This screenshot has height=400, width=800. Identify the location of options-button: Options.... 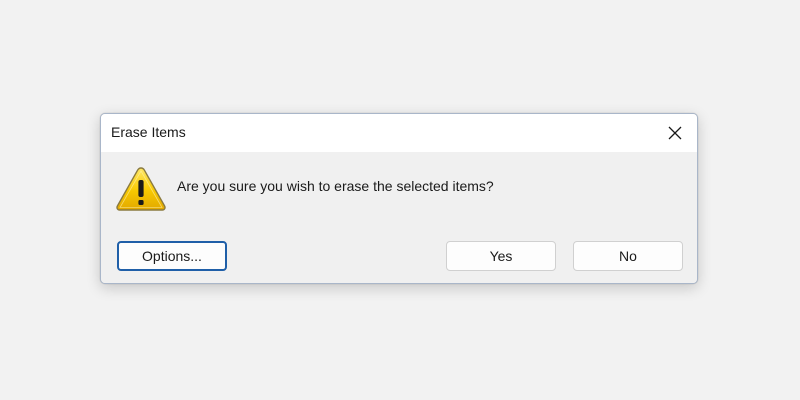
(172, 256).